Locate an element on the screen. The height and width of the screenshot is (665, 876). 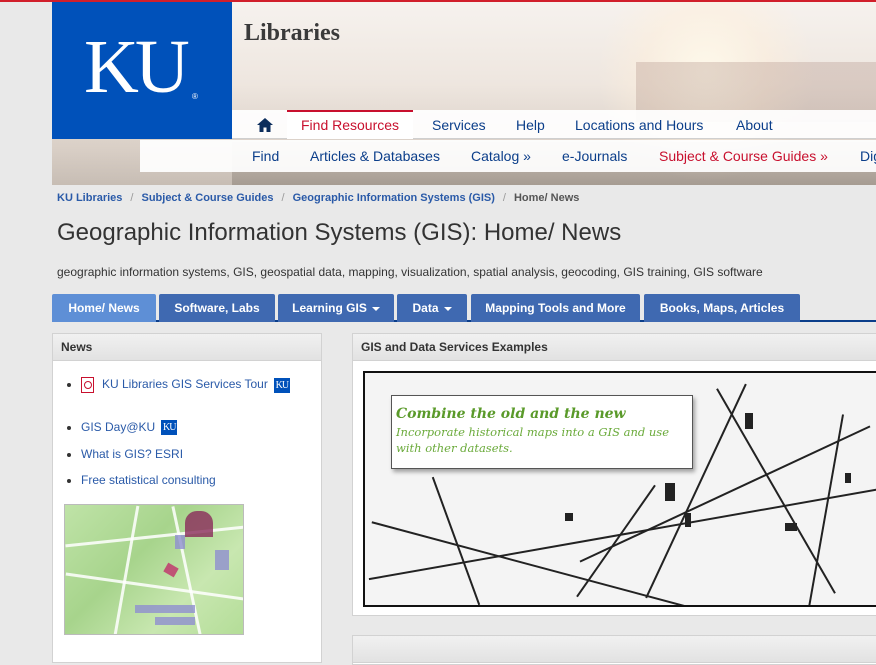
subnav-digital: Dig is located at coordinates (868, 156).